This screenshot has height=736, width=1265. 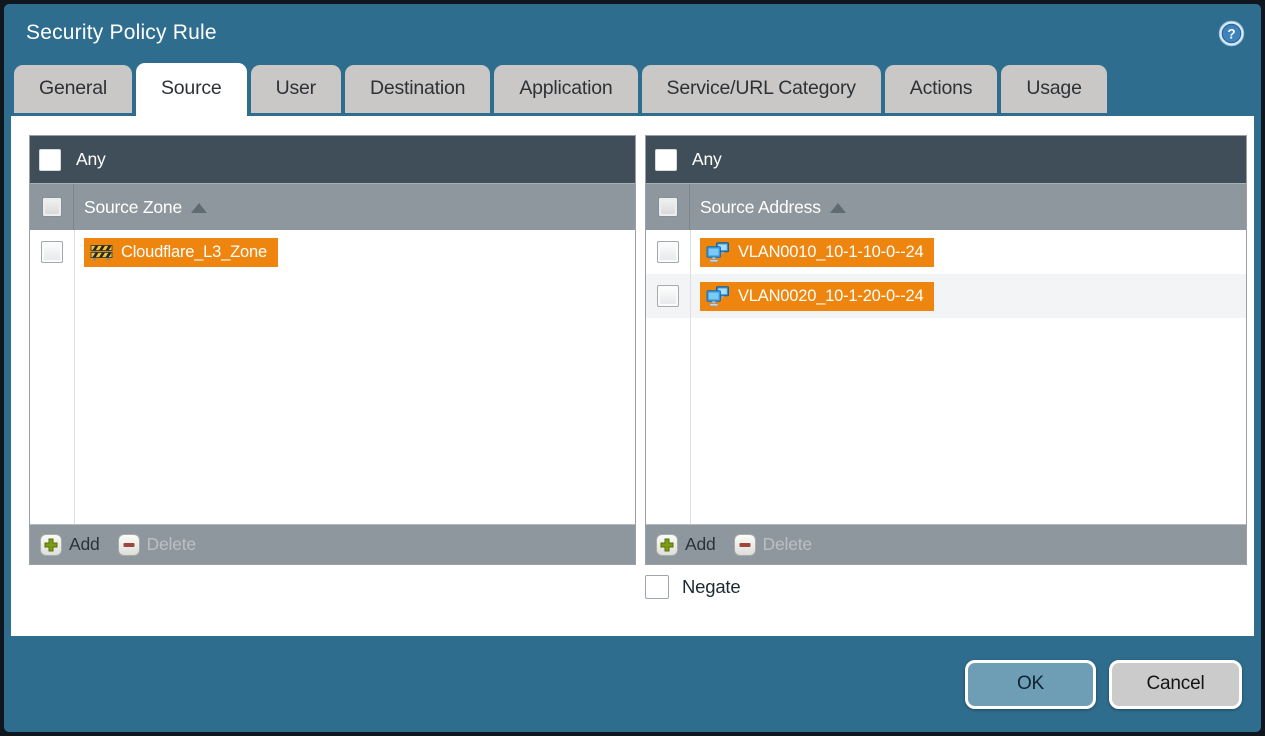 What do you see at coordinates (101, 252) in the screenshot?
I see `zone-icon` at bounding box center [101, 252].